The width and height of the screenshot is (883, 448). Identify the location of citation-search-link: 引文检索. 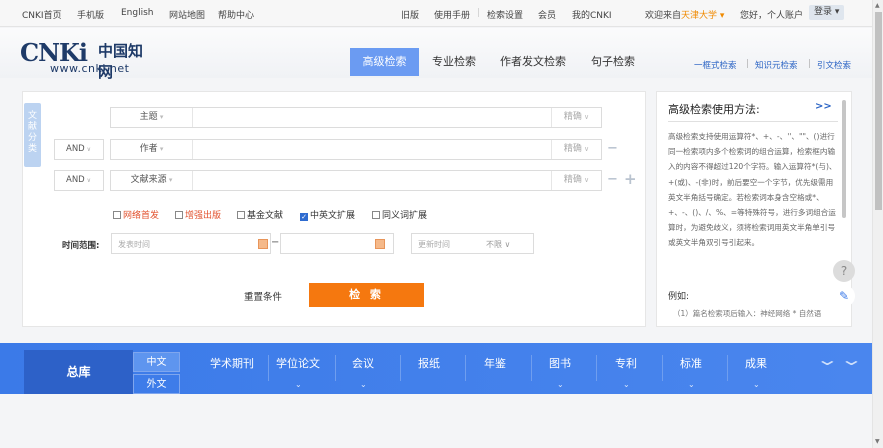
(834, 65).